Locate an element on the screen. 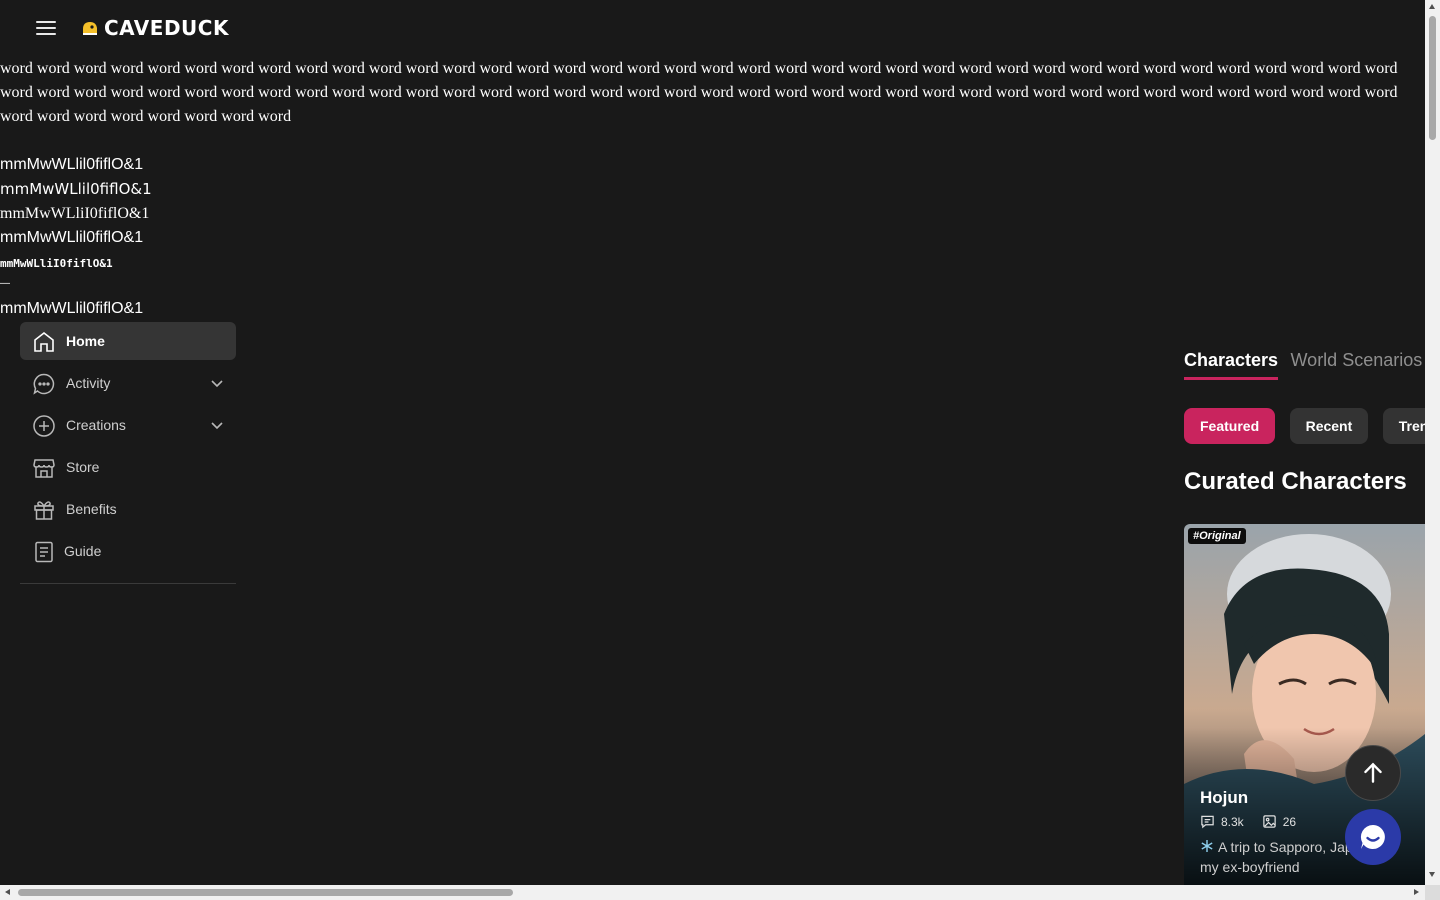 The width and height of the screenshot is (1440, 900). message-count: 8.3k is located at coordinates (1222, 821).